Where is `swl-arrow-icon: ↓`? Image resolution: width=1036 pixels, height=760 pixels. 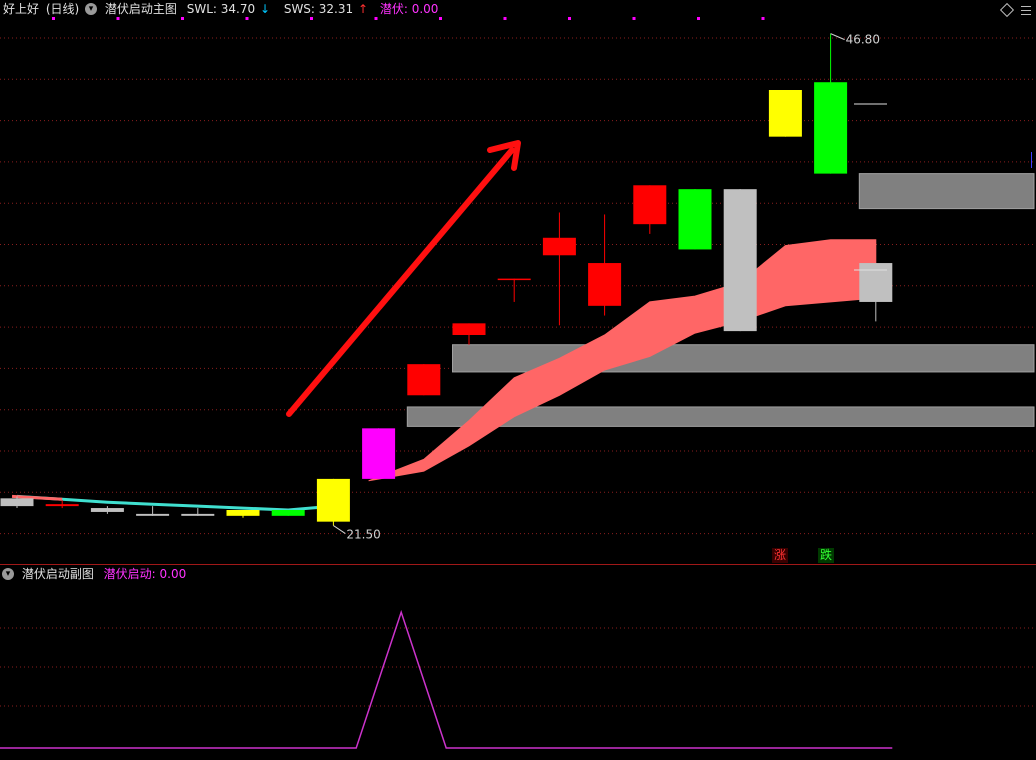 swl-arrow-icon: ↓ is located at coordinates (264, 9).